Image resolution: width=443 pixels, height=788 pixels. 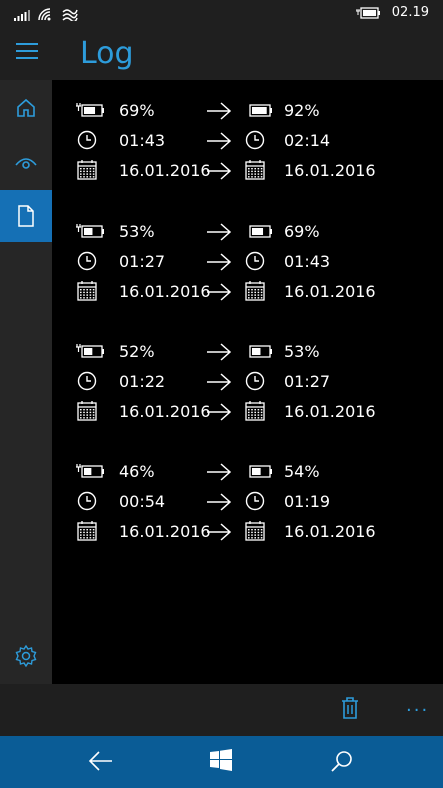 I want to click on end-value: 01:19, so click(x=307, y=501).